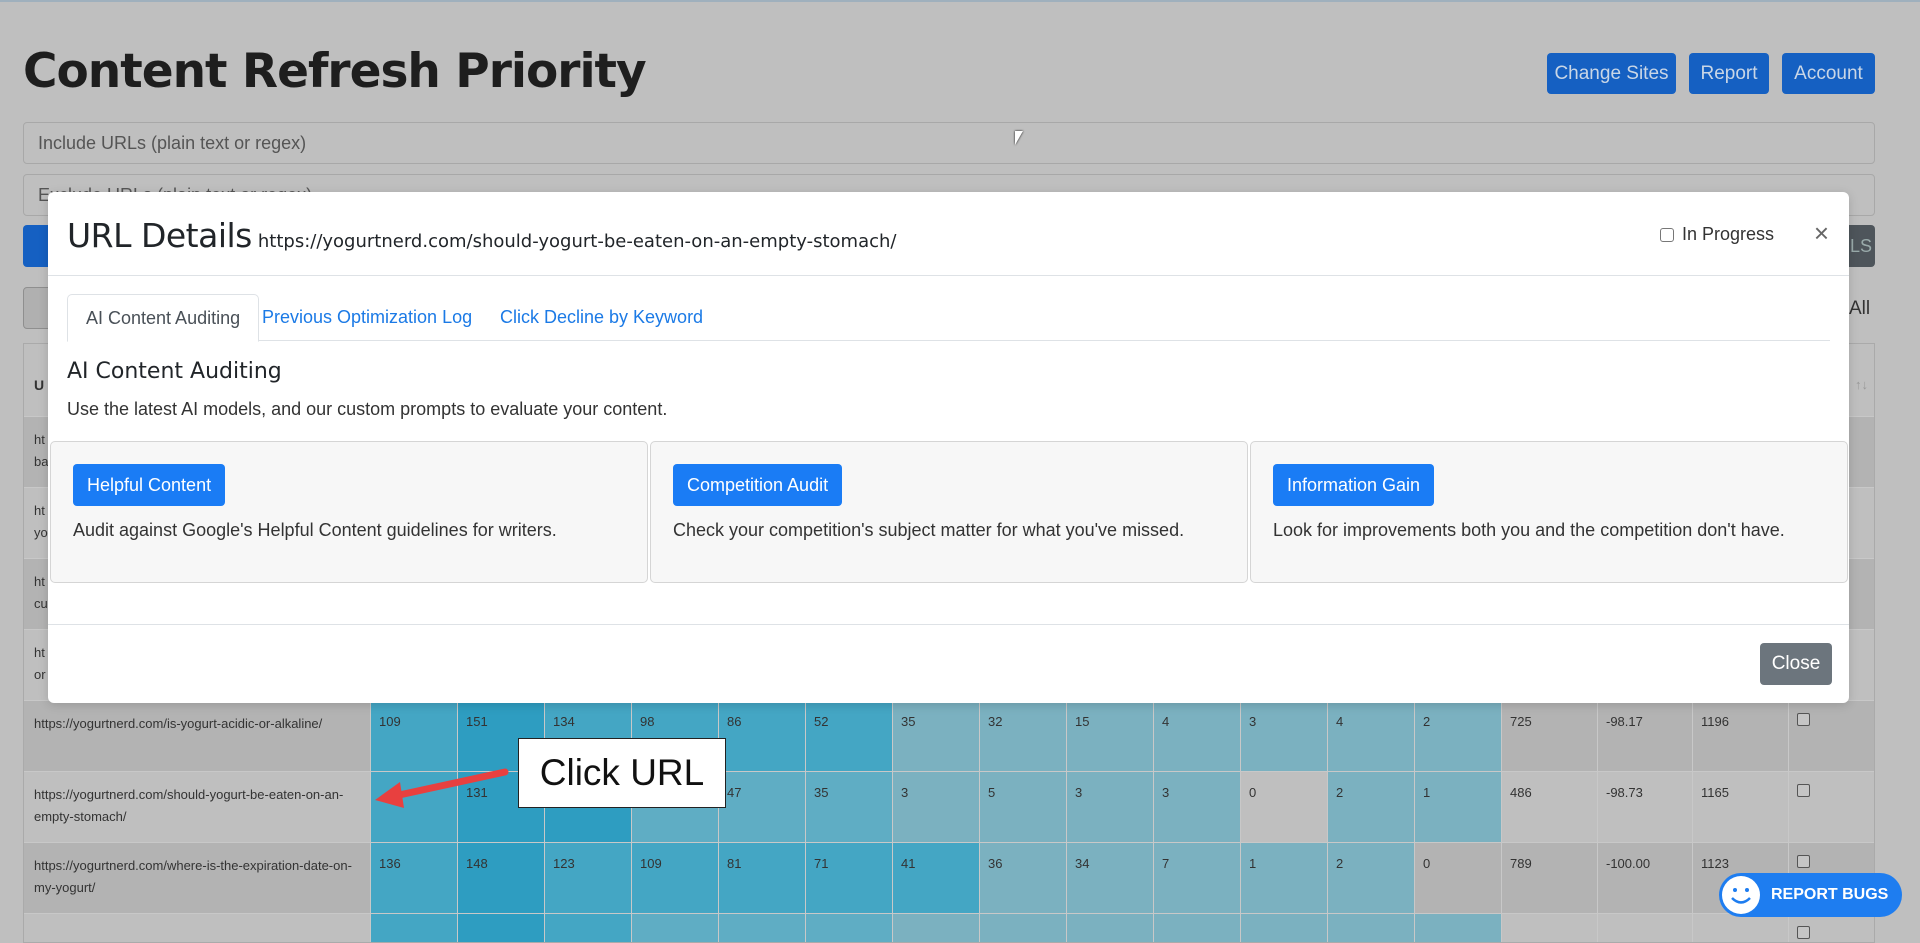 This screenshot has height=943, width=1920. What do you see at coordinates (1611, 73) in the screenshot?
I see `change-sites-button: Change Sites` at bounding box center [1611, 73].